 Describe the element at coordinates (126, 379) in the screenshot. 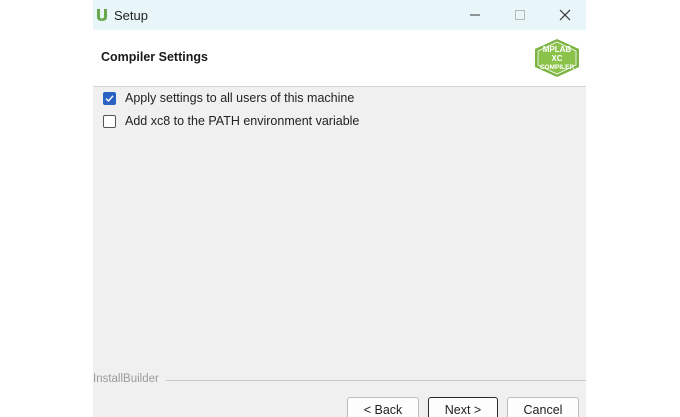

I see `installbuilder-brand: InstallBuilder` at that location.